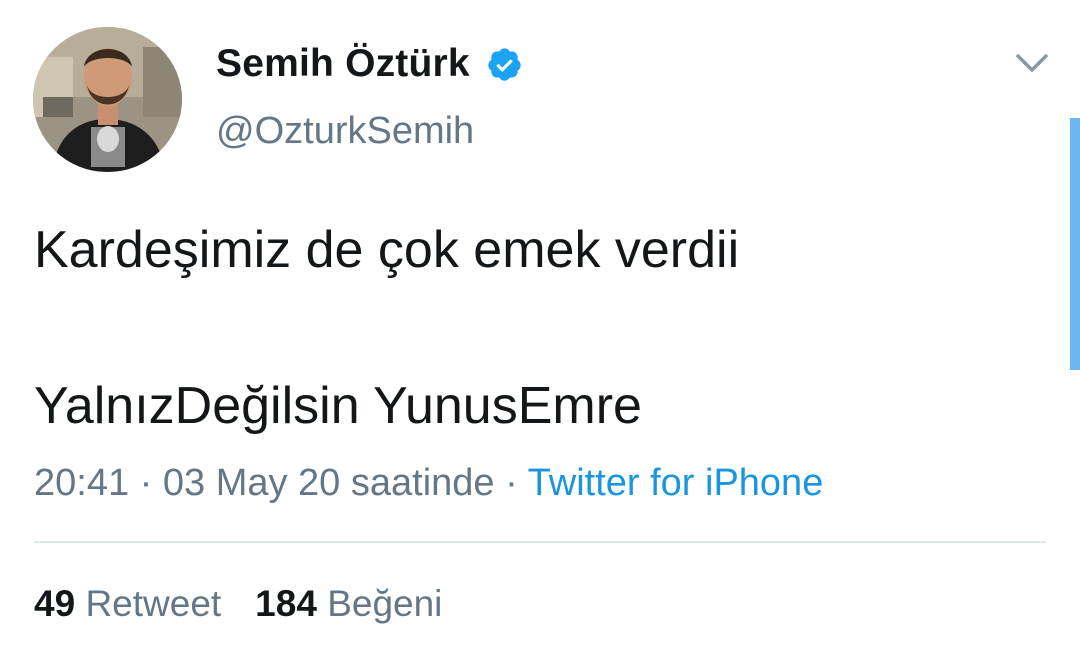 The height and width of the screenshot is (646, 1080). I want to click on tweet-time: 20:41, so click(82, 483).